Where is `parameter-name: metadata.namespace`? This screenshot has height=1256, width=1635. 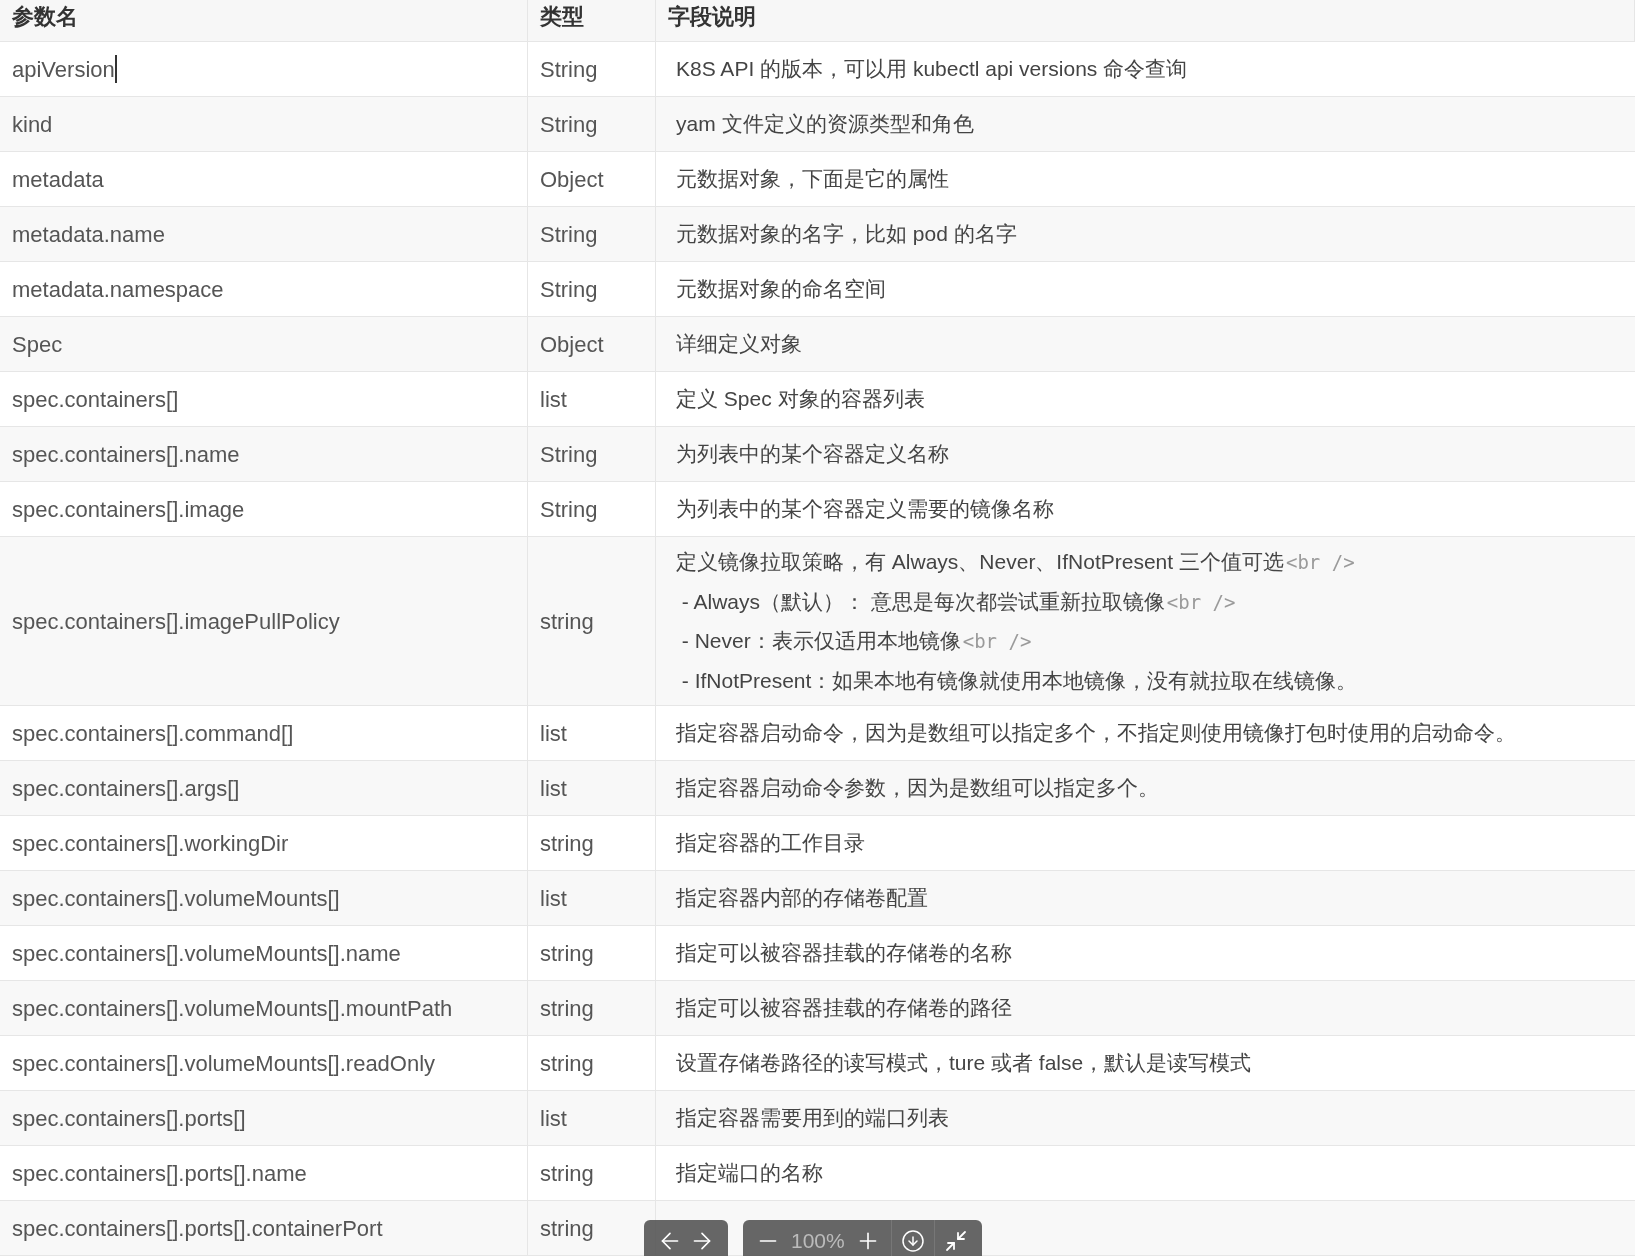 parameter-name: metadata.namespace is located at coordinates (118, 289).